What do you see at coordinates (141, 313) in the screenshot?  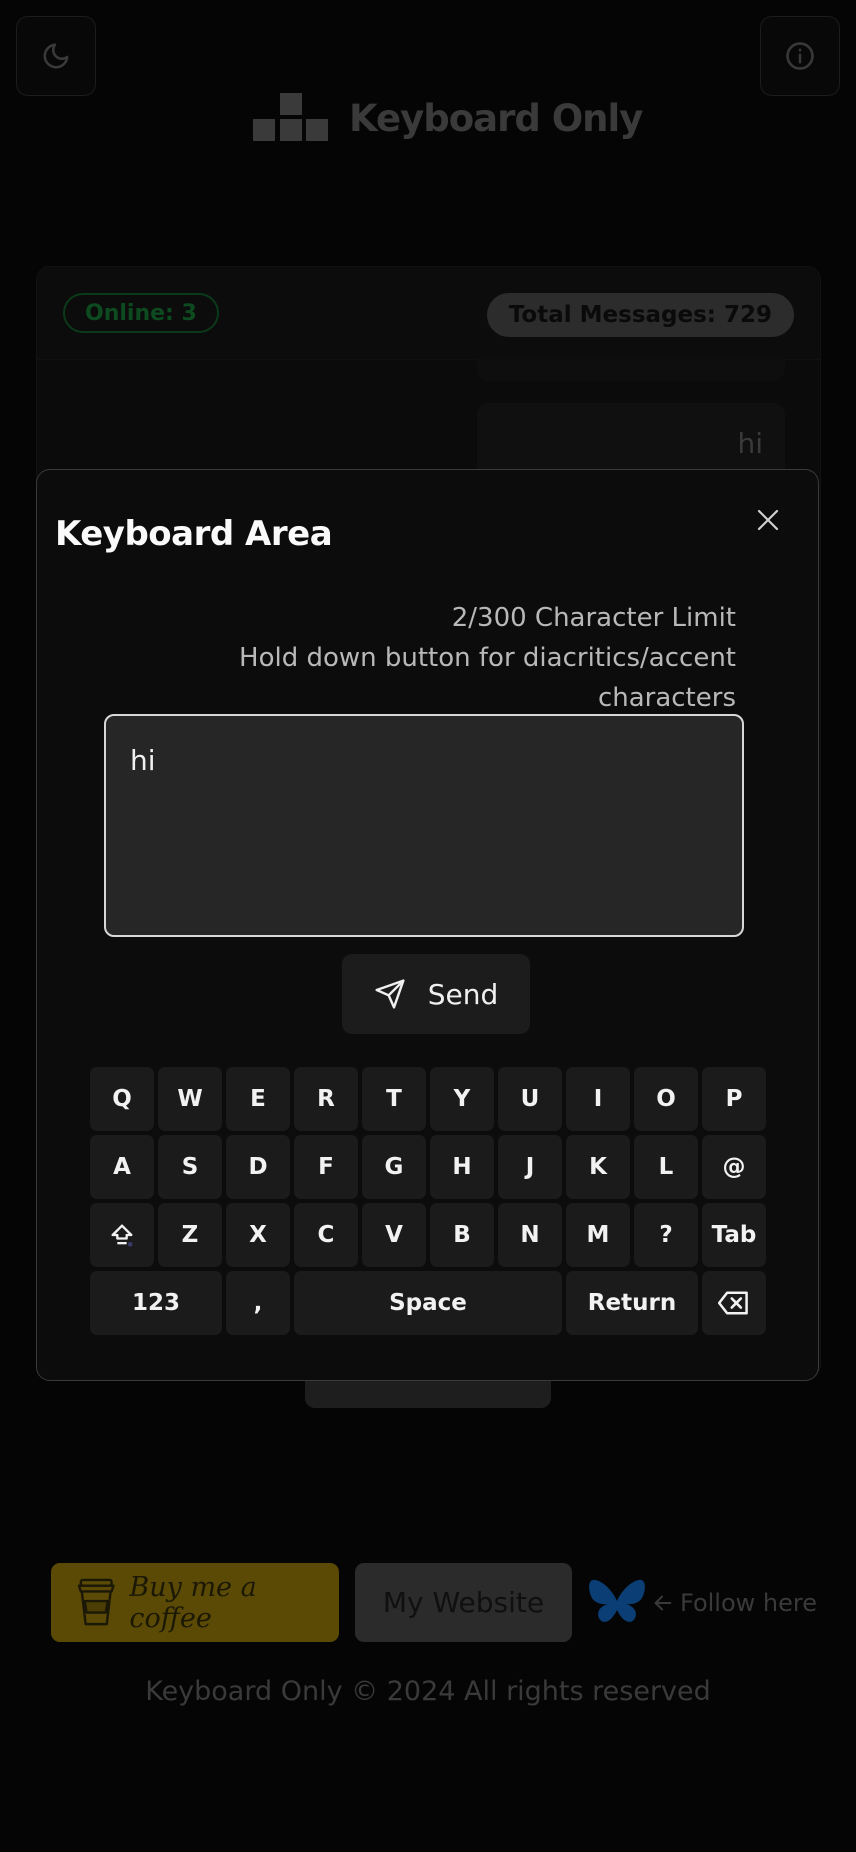 I see `online-count-badge: Online: 3` at bounding box center [141, 313].